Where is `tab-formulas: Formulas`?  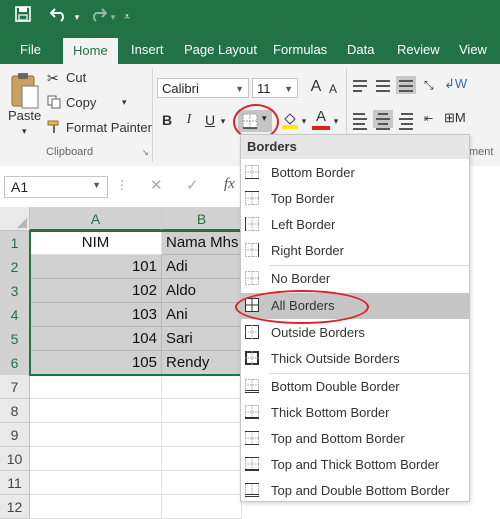
tab-formulas: Formulas is located at coordinates (300, 50).